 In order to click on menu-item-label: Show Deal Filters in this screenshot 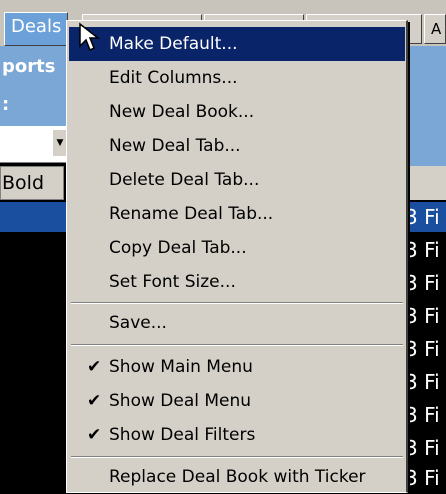, I will do `click(182, 435)`.